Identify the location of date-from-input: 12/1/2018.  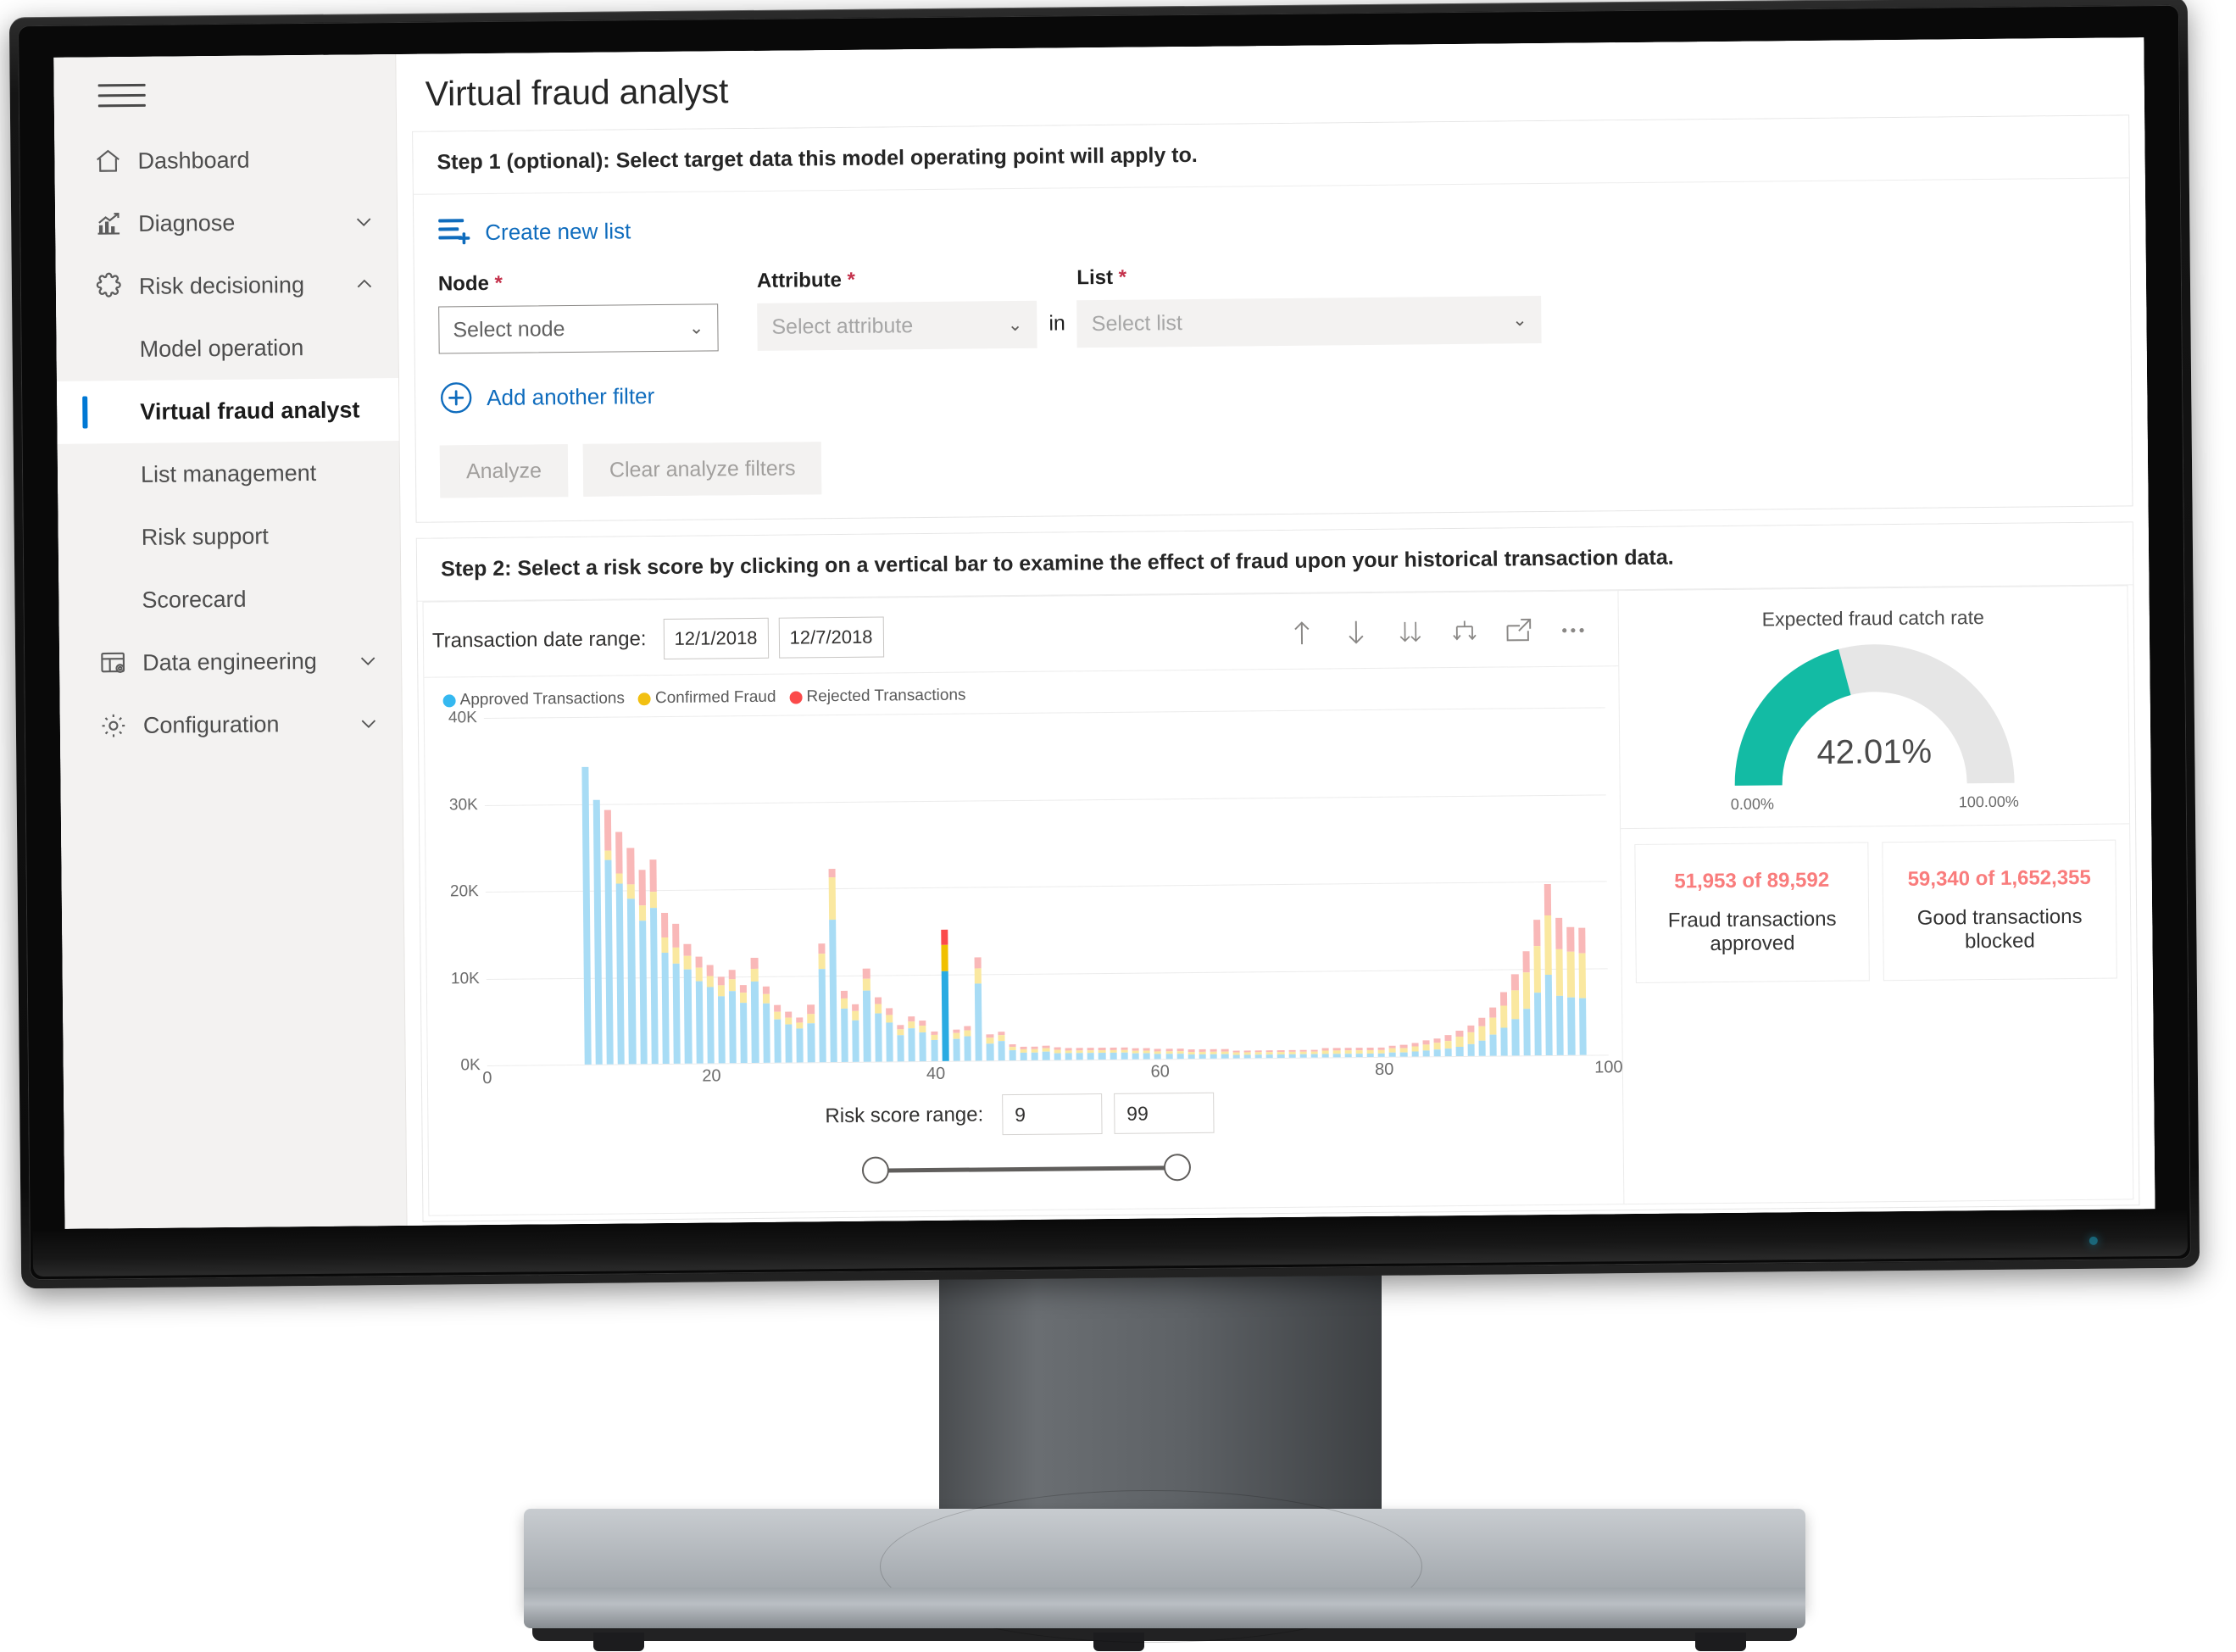
(716, 638).